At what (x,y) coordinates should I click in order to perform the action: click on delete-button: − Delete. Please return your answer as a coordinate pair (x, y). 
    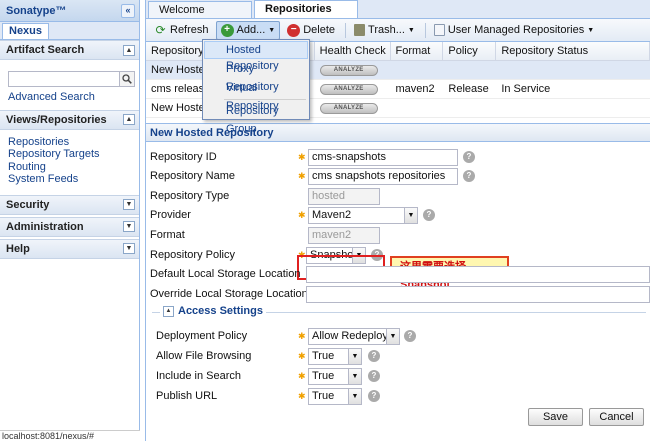
    Looking at the image, I should click on (311, 30).